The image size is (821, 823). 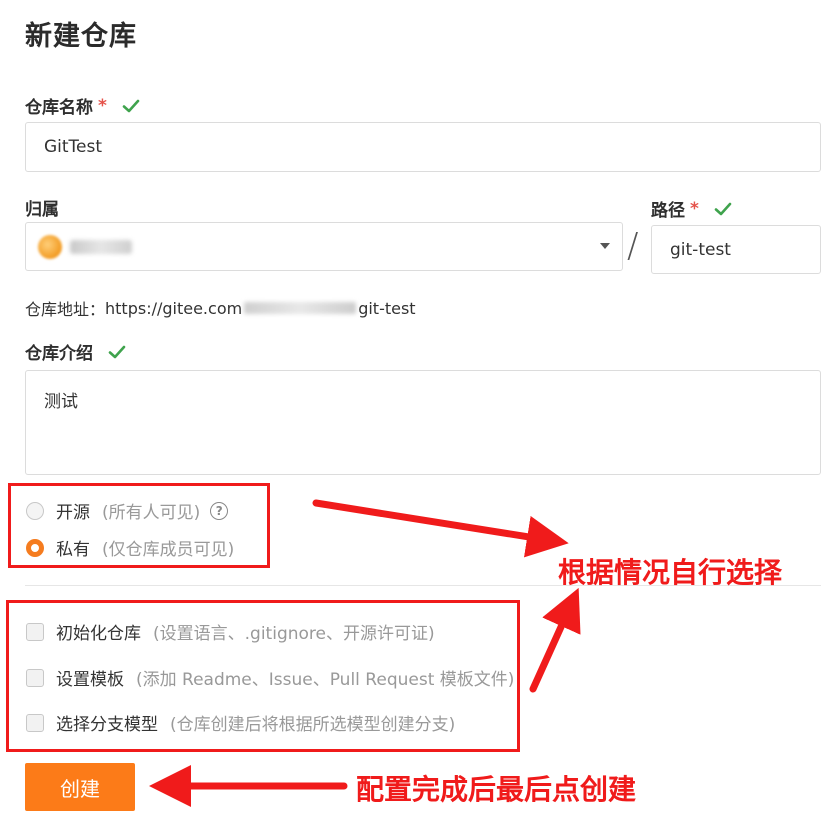 I want to click on arrow-up-options, so click(x=555, y=640).